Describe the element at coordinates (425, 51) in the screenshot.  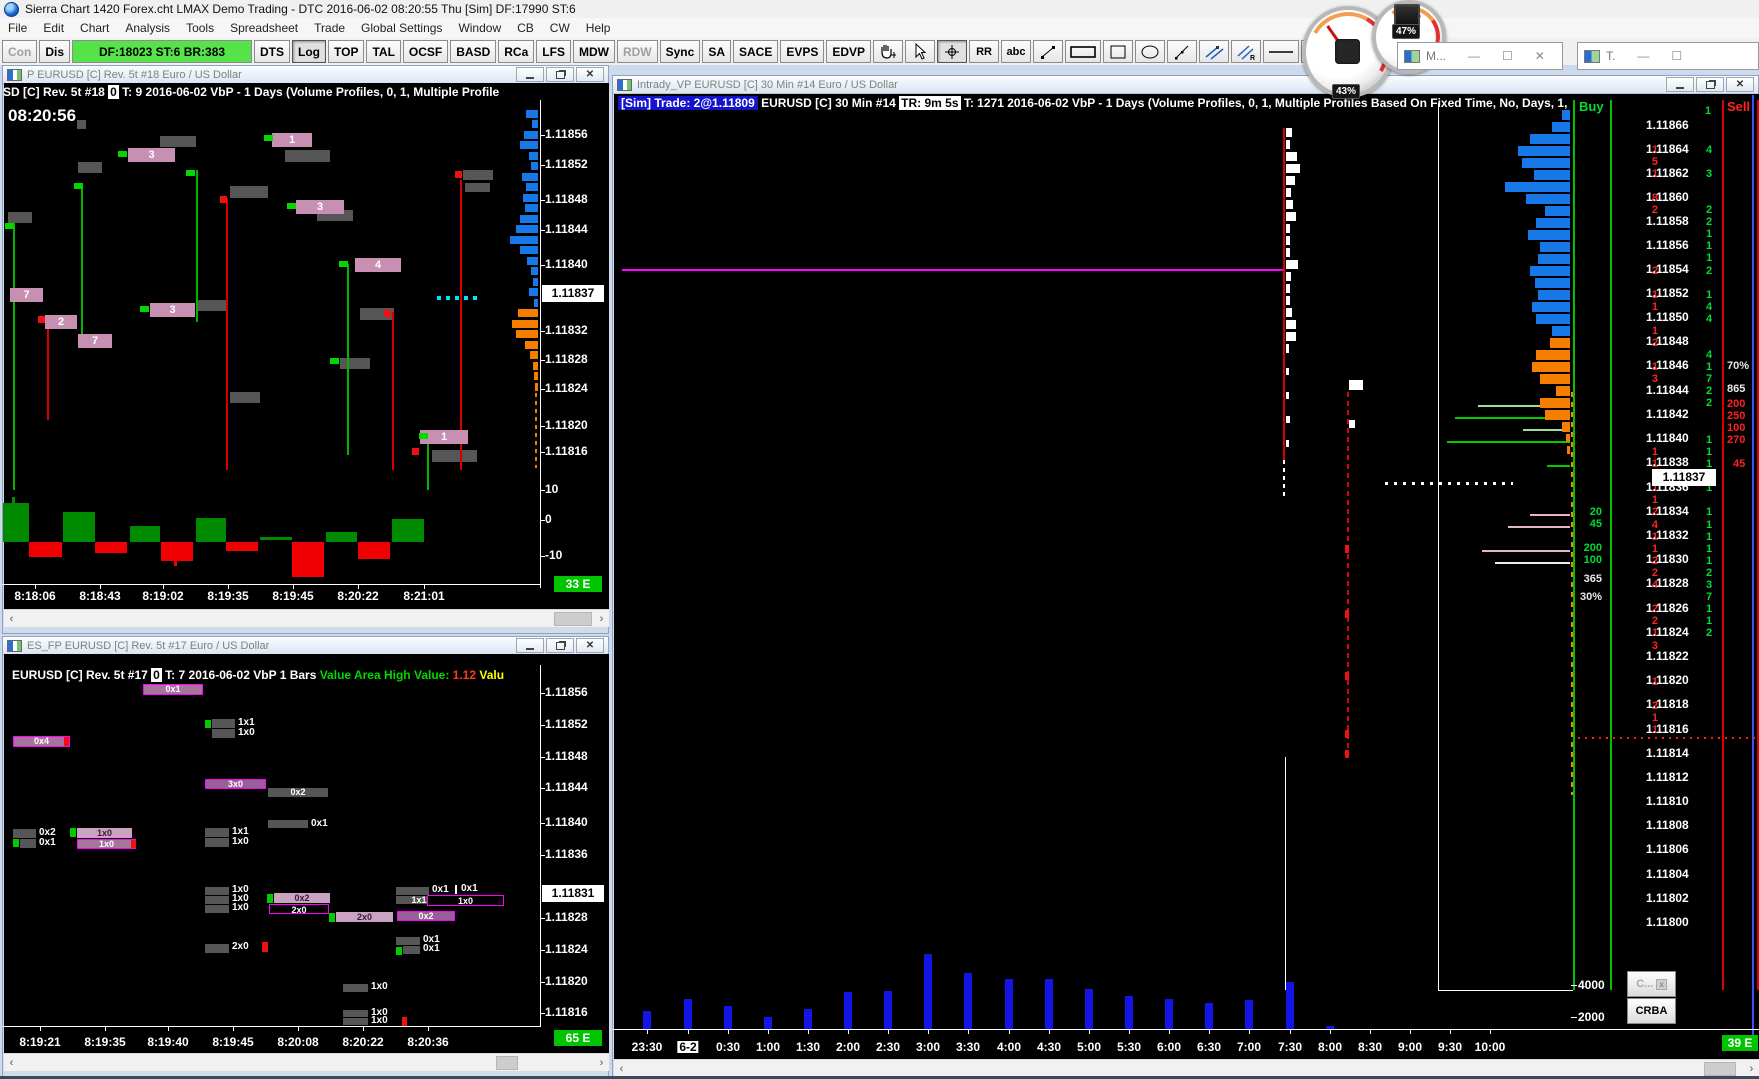
I see `toolbar-button-ocsf: OCSF` at that location.